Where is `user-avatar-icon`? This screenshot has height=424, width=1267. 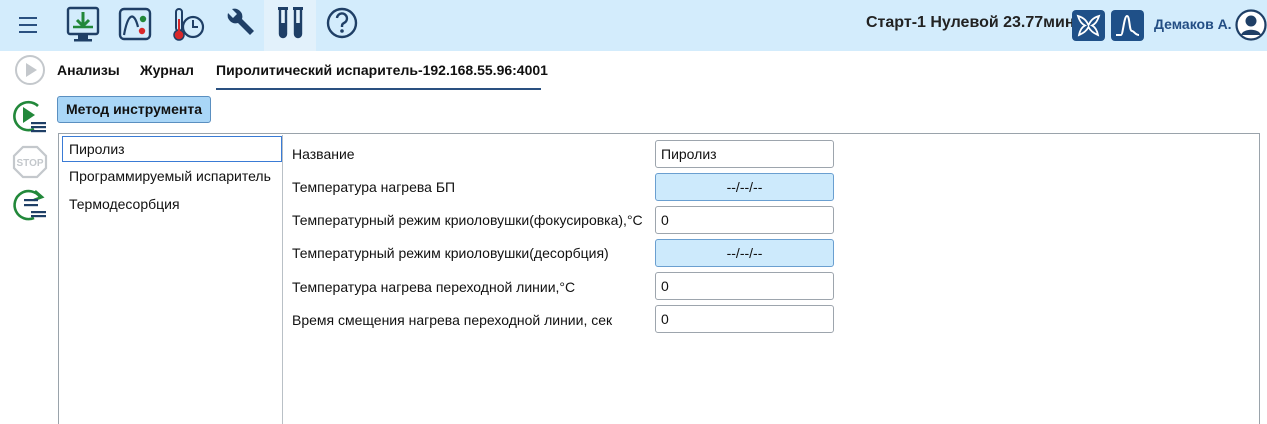
user-avatar-icon is located at coordinates (1251, 25).